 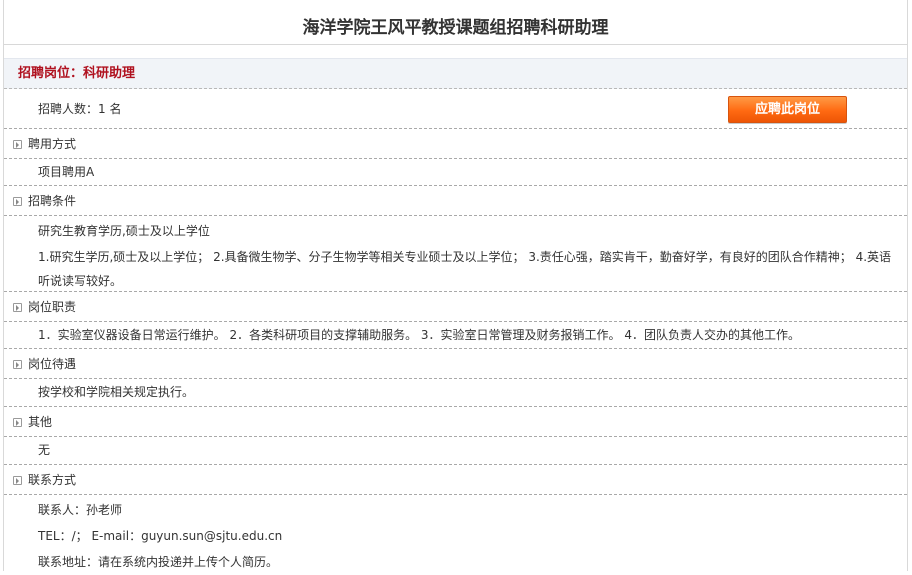 What do you see at coordinates (455, 172) in the screenshot?
I see `section-body-employment: 项目聘用A` at bounding box center [455, 172].